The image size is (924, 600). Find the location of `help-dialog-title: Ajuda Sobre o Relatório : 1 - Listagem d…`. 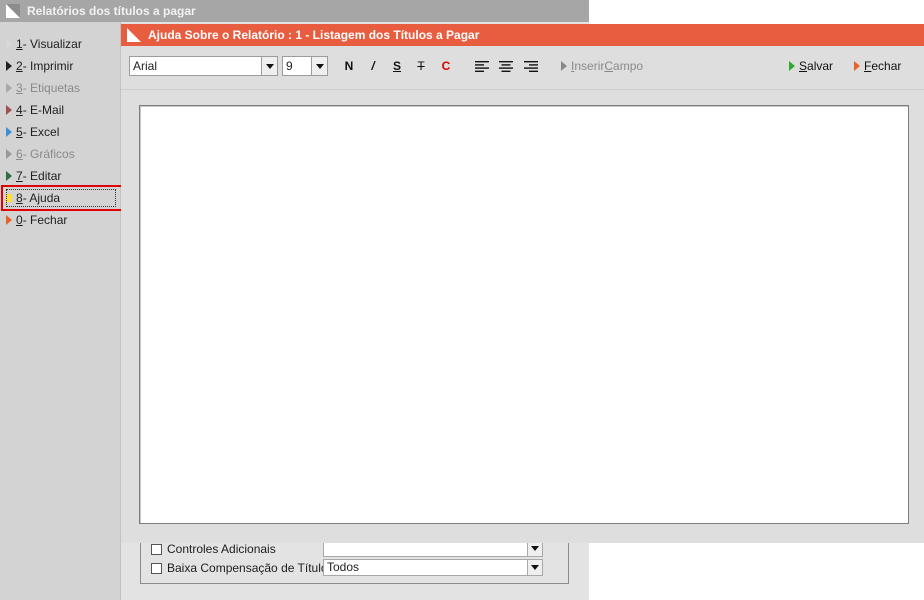

help-dialog-title: Ajuda Sobre o Relatório : 1 - Listagem d… is located at coordinates (314, 35).